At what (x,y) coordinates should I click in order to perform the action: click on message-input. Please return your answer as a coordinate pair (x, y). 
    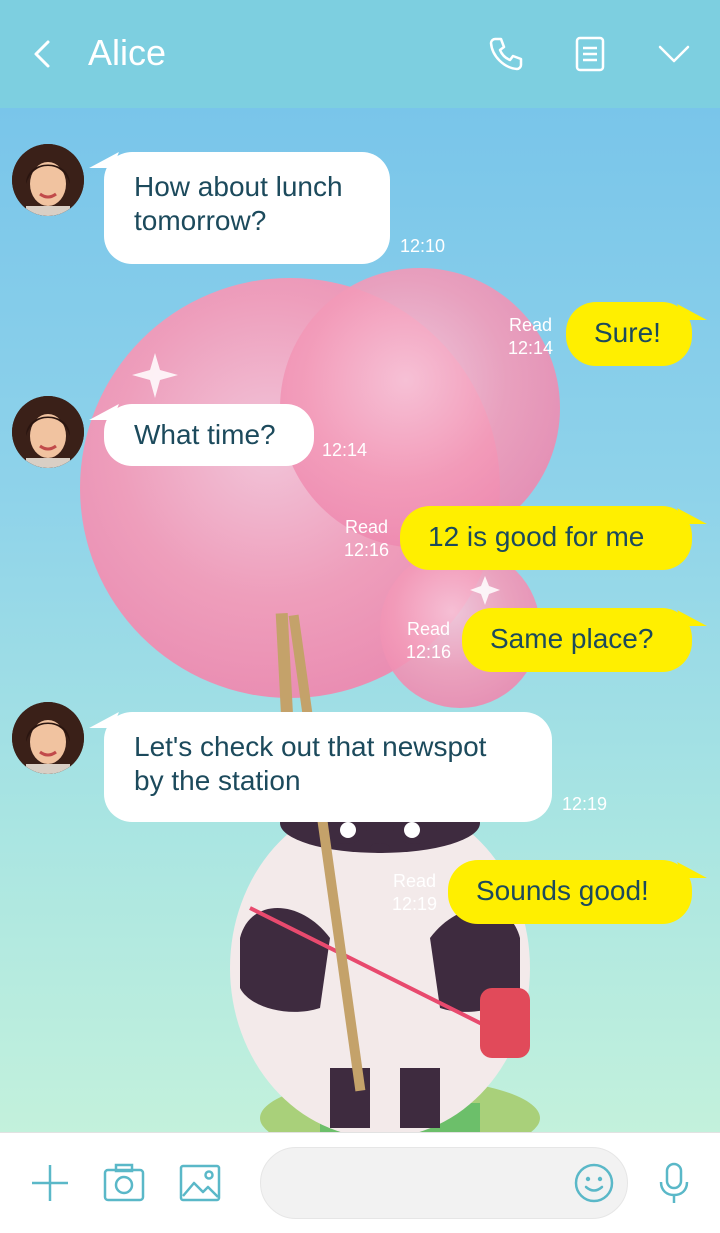
    Looking at the image, I should click on (444, 1183).